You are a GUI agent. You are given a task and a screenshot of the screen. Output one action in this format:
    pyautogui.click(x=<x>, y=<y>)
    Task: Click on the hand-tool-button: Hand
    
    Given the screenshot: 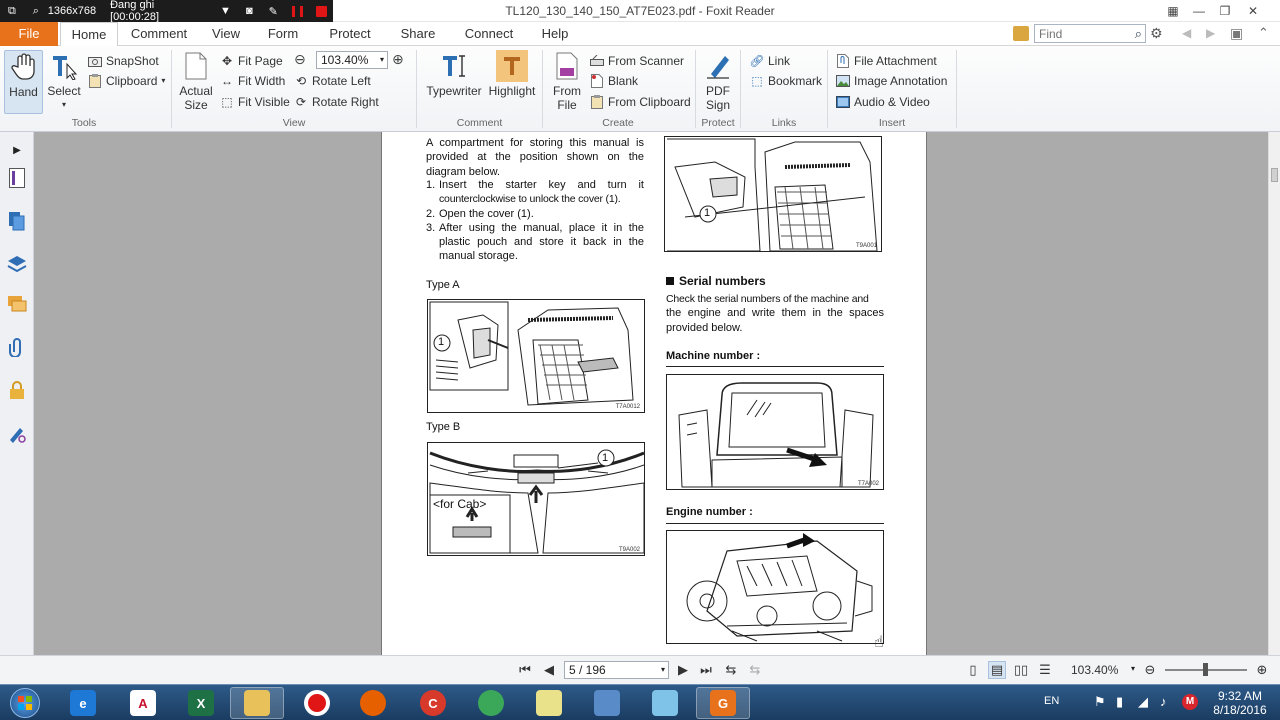 What is the action you would take?
    pyautogui.click(x=23, y=82)
    